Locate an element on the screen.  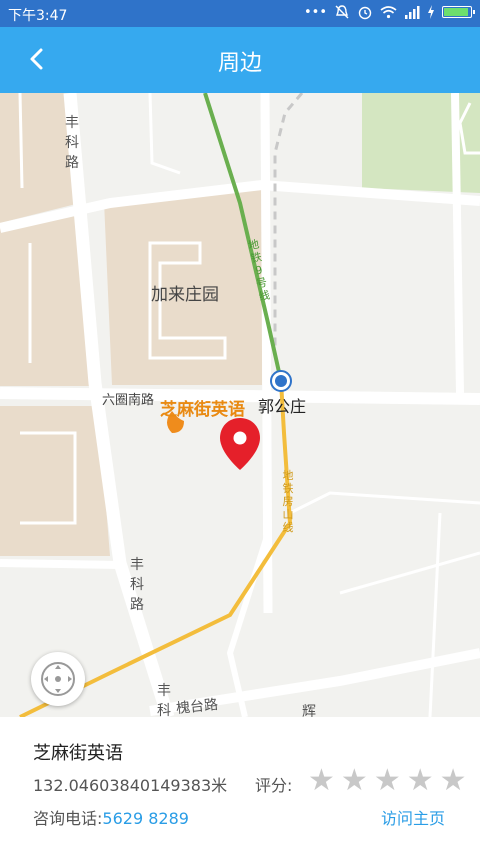
rating-stars: ★ ★ ★ ★ ★ is located at coordinates (387, 781).